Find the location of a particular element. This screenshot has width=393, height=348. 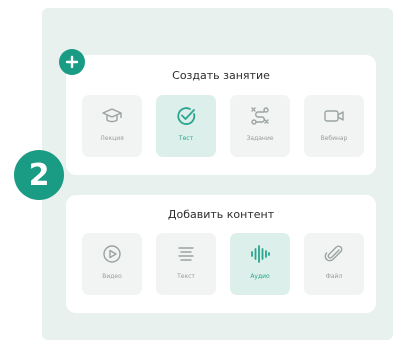

text-lines-icon is located at coordinates (186, 254).